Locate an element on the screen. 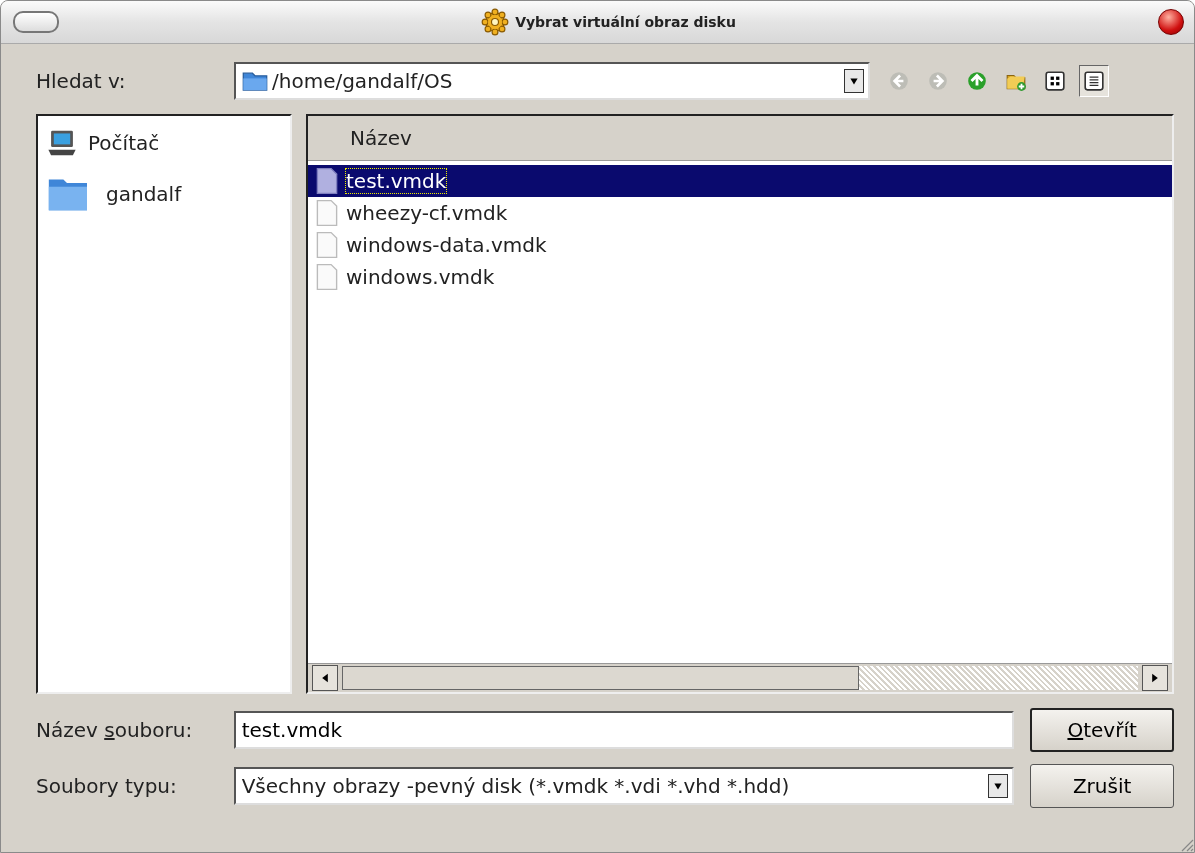 Image resolution: width=1195 pixels, height=853 pixels. filename-field: test.vmdk is located at coordinates (624, 730).